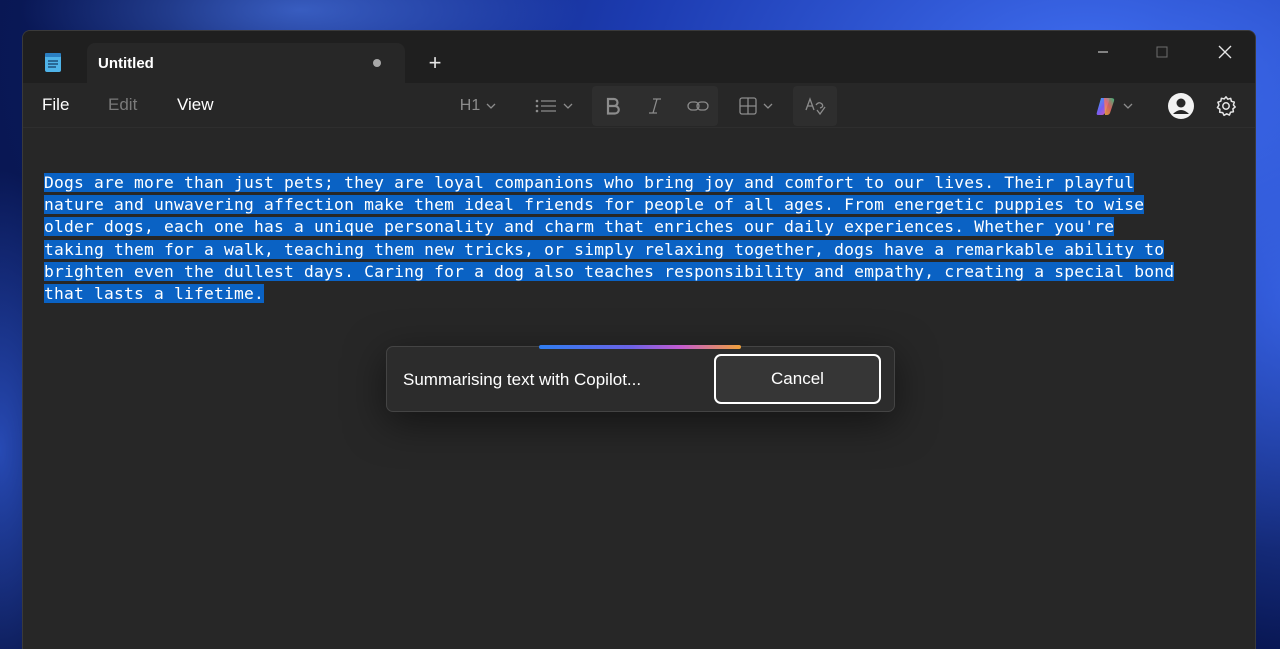 The width and height of the screenshot is (1280, 649). I want to click on maximize-button, so click(1162, 52).